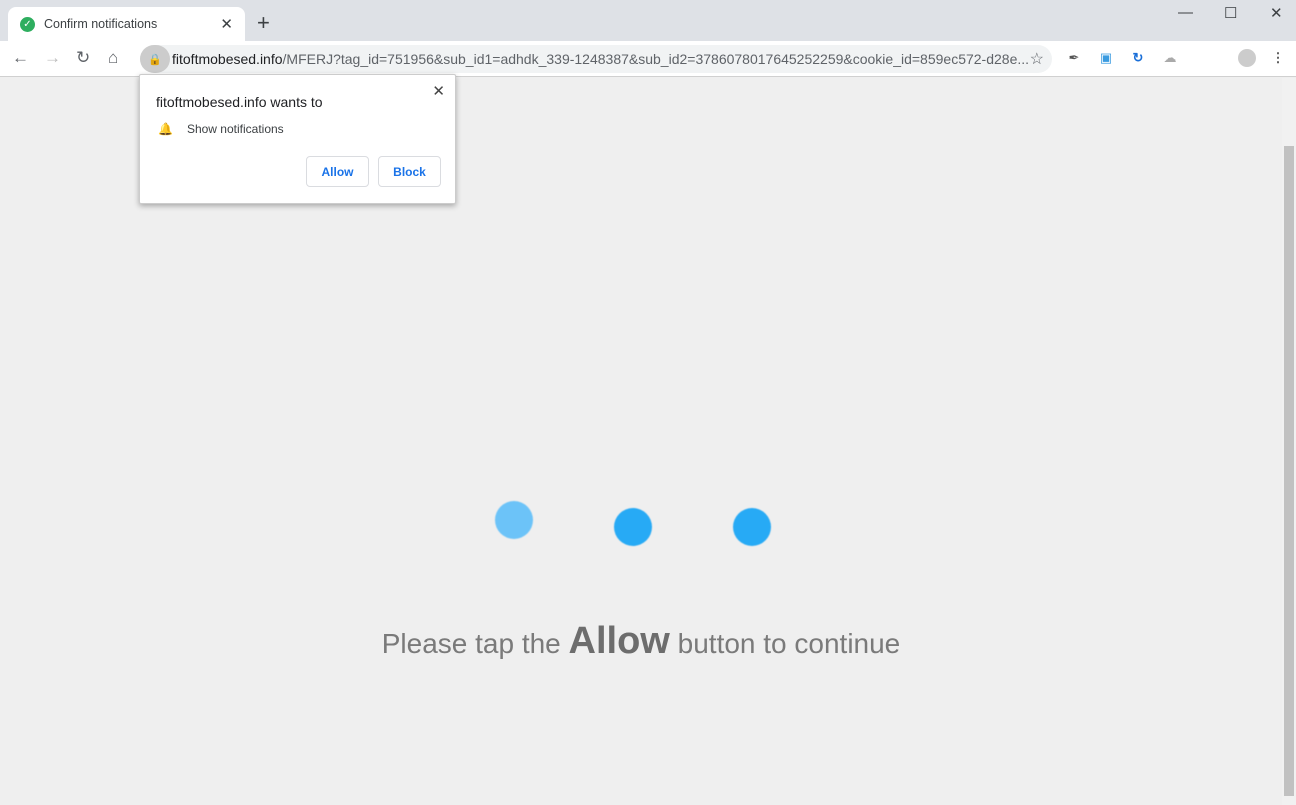 This screenshot has width=1296, height=805. Describe the element at coordinates (83, 58) in the screenshot. I see `reload-icon: ↻` at that location.